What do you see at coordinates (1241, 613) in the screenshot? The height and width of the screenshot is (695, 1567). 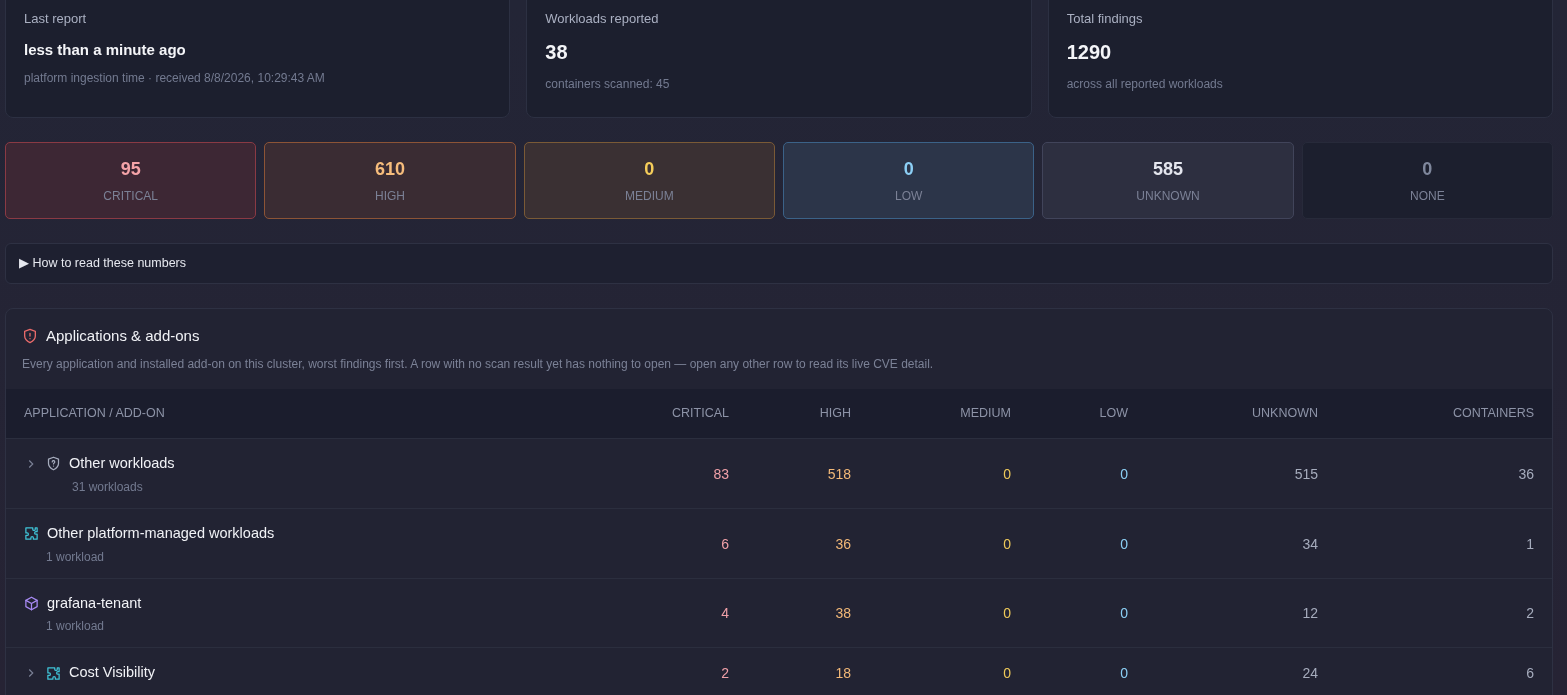 I see `table-cell: 12` at bounding box center [1241, 613].